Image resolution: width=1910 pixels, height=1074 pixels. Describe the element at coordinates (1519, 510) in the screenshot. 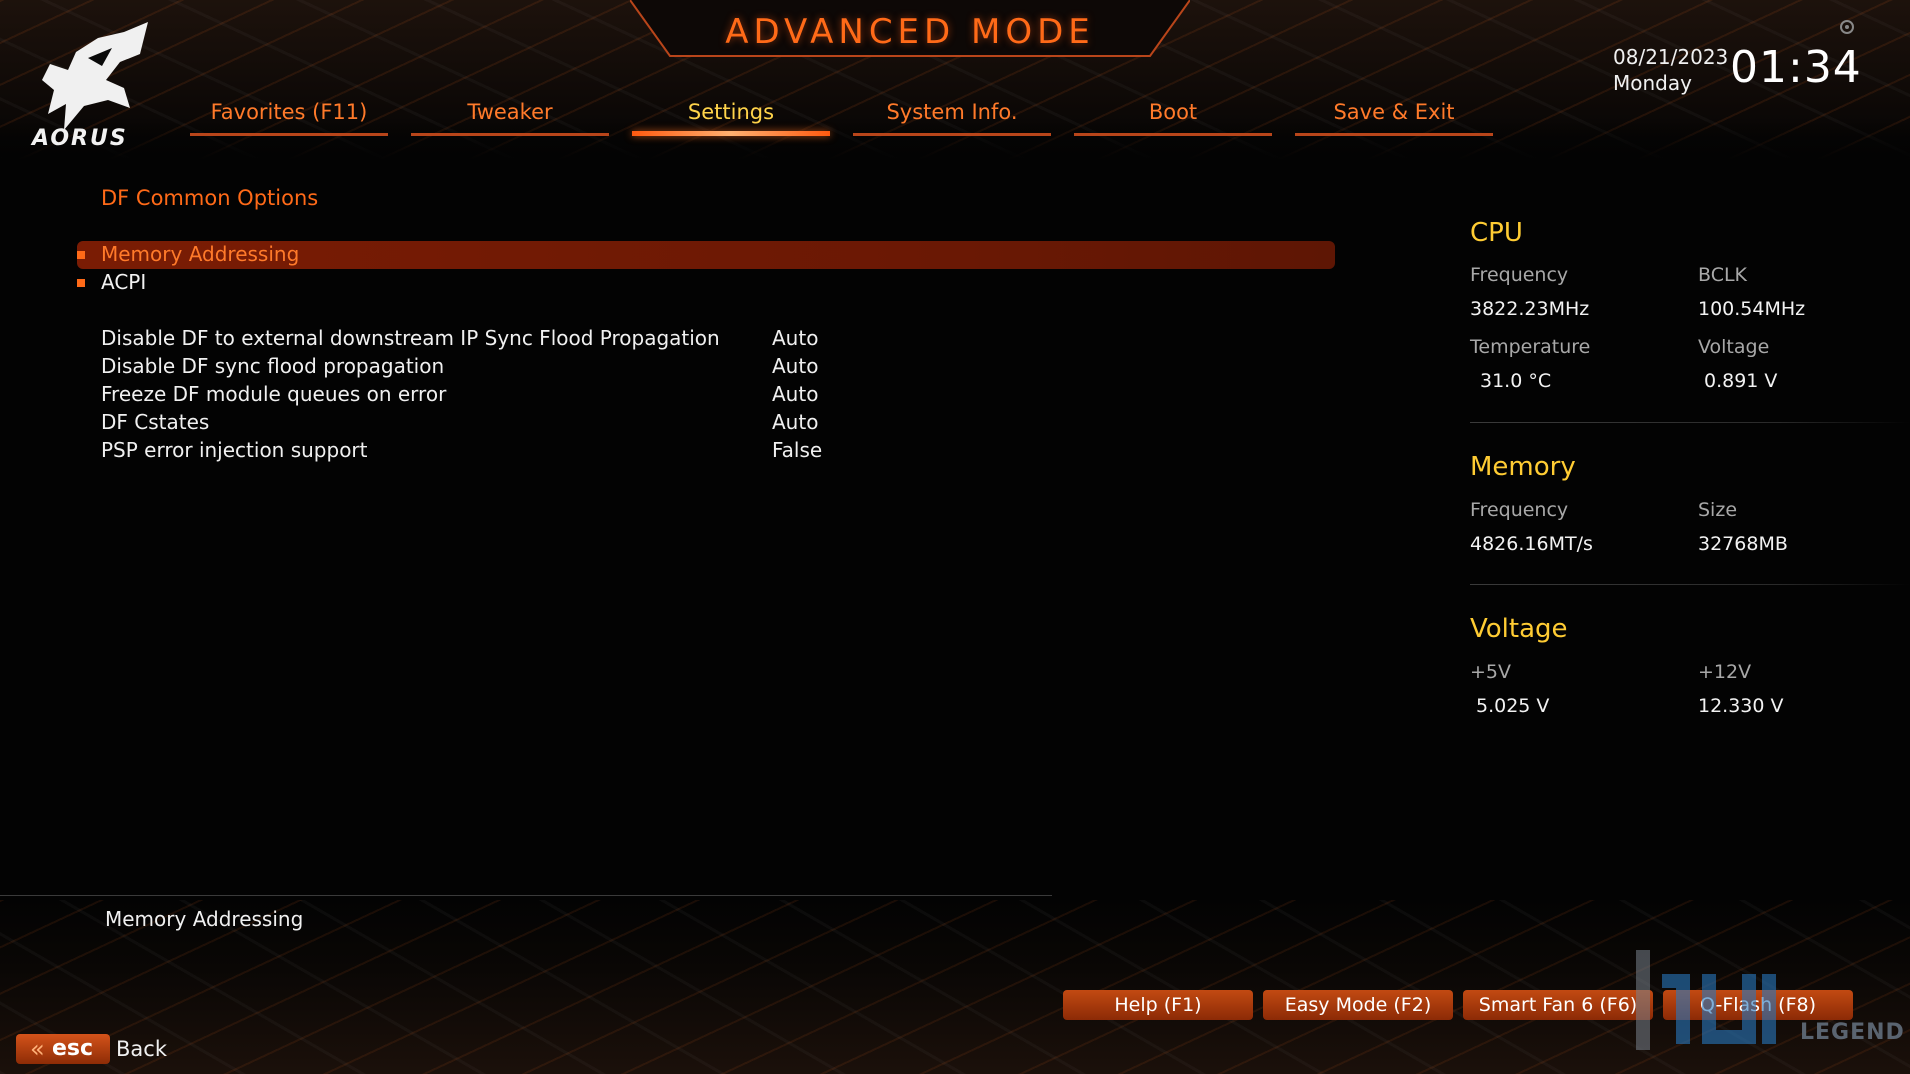

I see `memory-frequency-label: Frequency` at that location.